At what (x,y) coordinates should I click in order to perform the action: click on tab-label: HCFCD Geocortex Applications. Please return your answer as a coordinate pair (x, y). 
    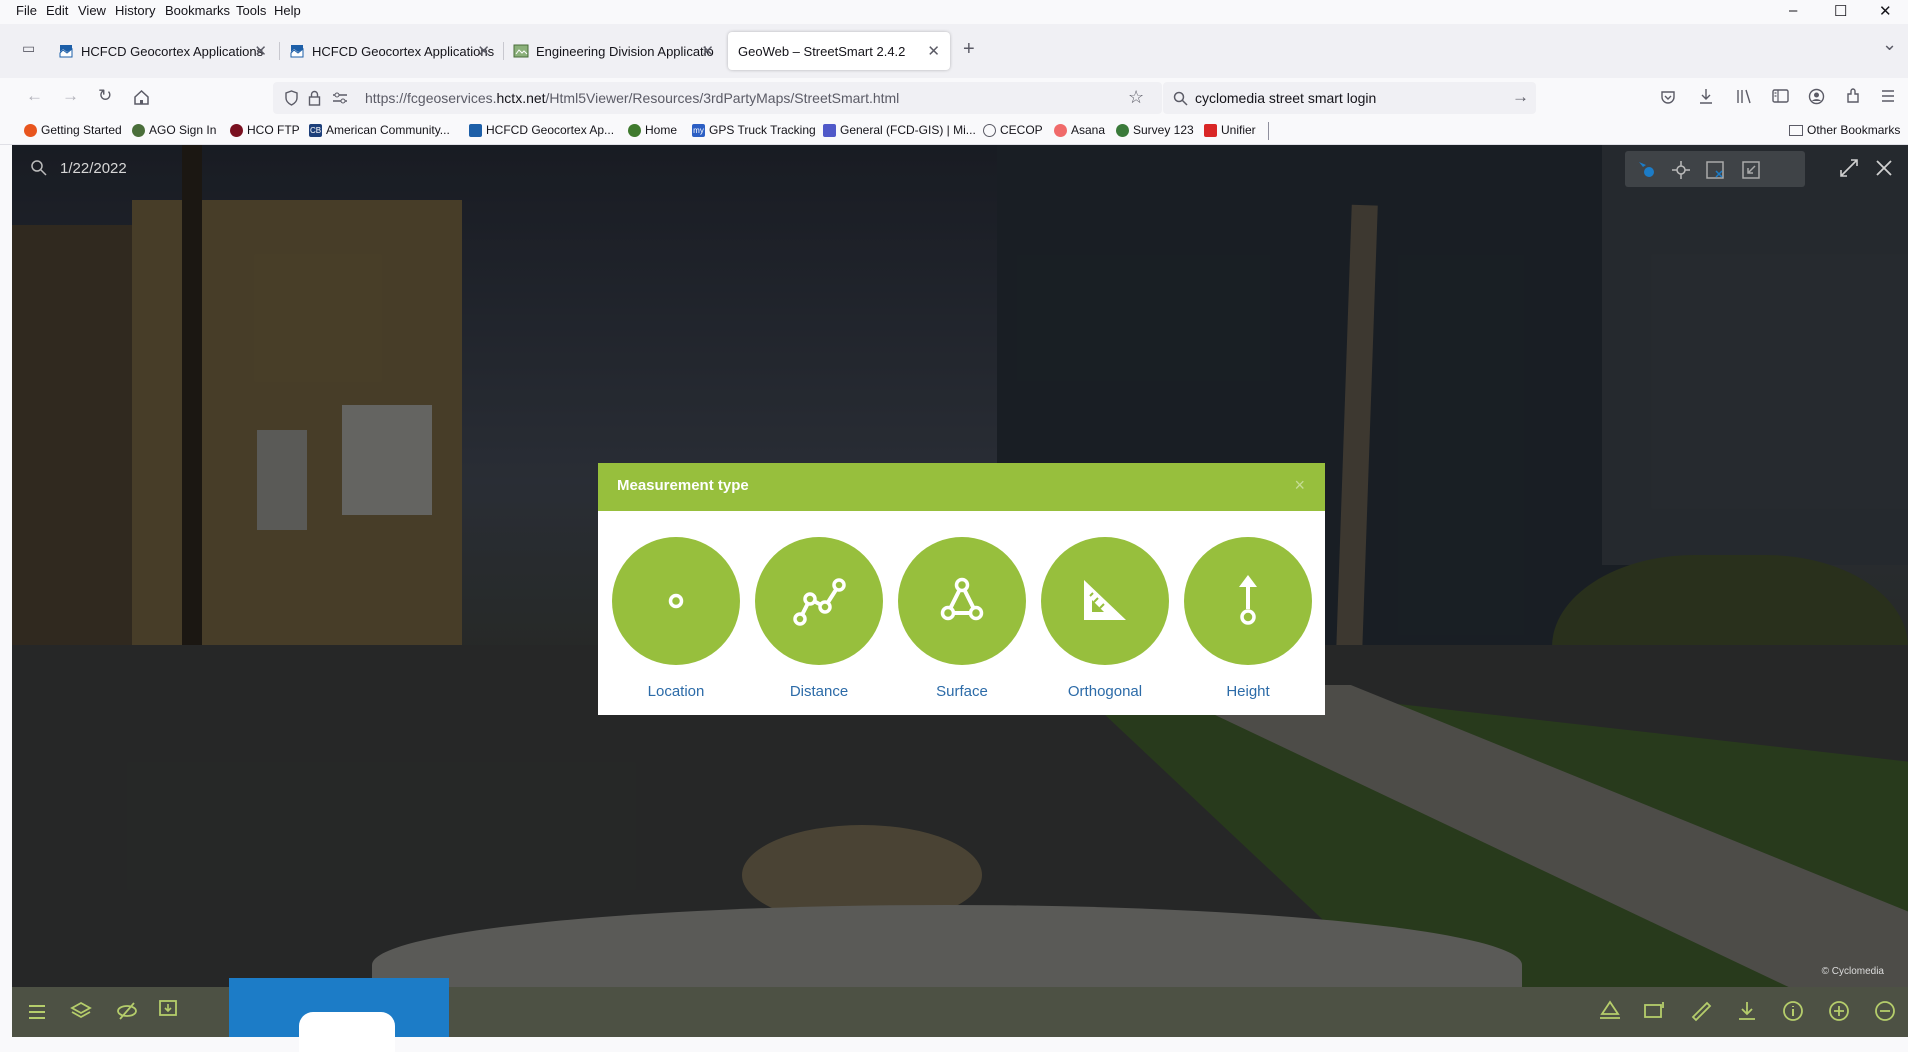
    Looking at the image, I should click on (172, 51).